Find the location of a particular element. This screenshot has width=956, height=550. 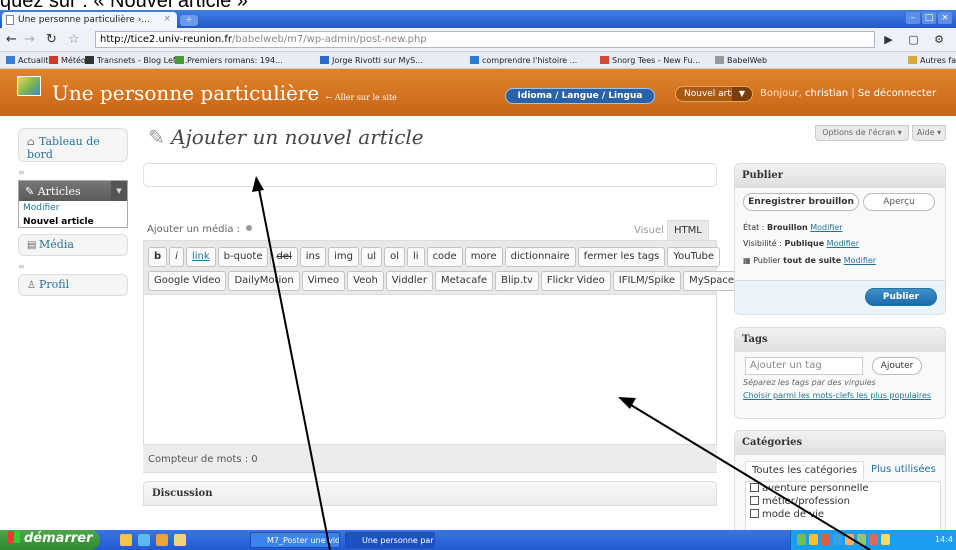

quicktag-button: code is located at coordinates (444, 257).